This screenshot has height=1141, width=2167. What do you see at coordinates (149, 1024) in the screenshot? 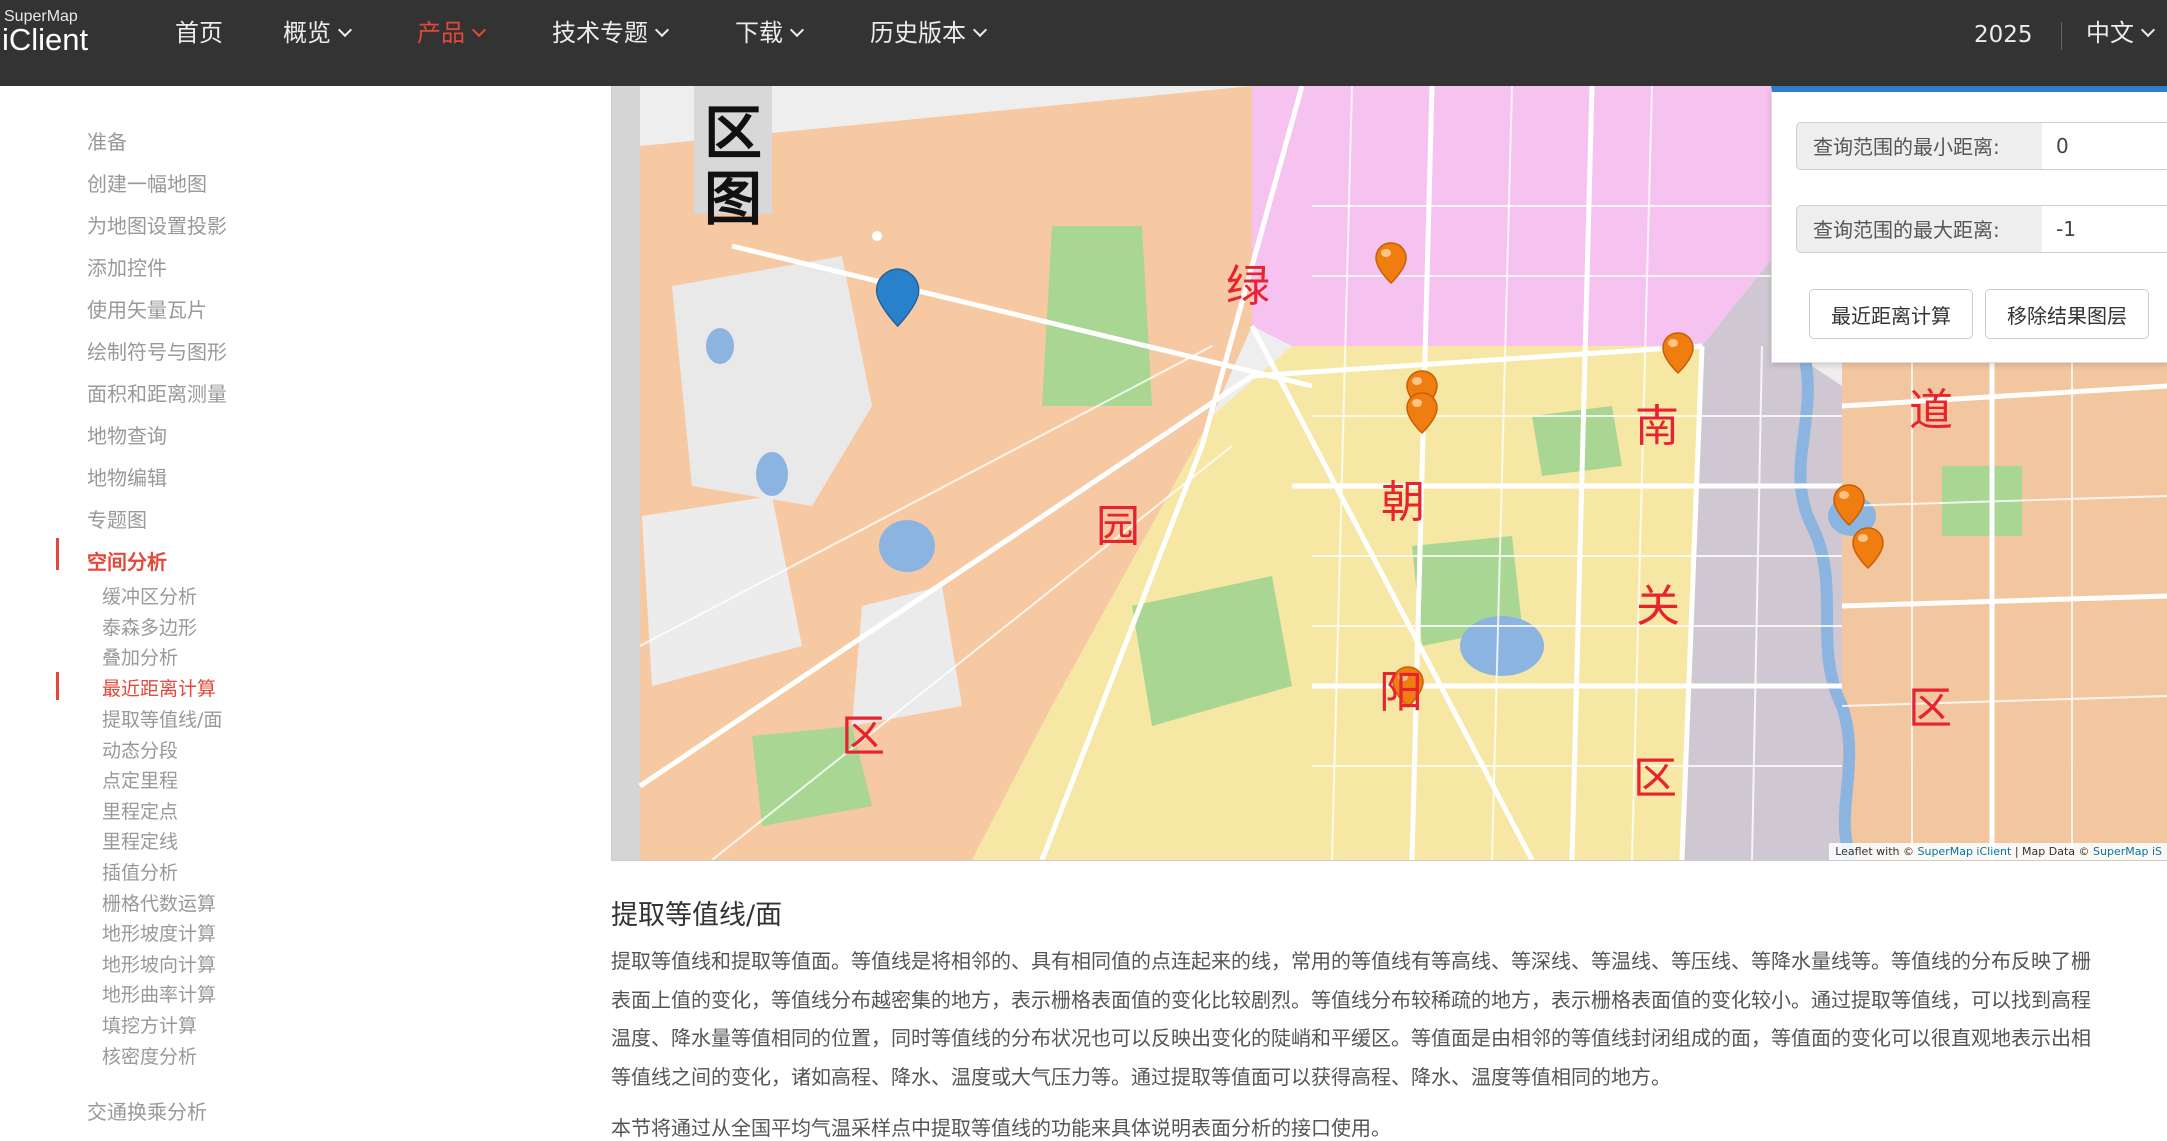
I see `sidebar-subitem-cut-fill: 填挖方计算` at bounding box center [149, 1024].